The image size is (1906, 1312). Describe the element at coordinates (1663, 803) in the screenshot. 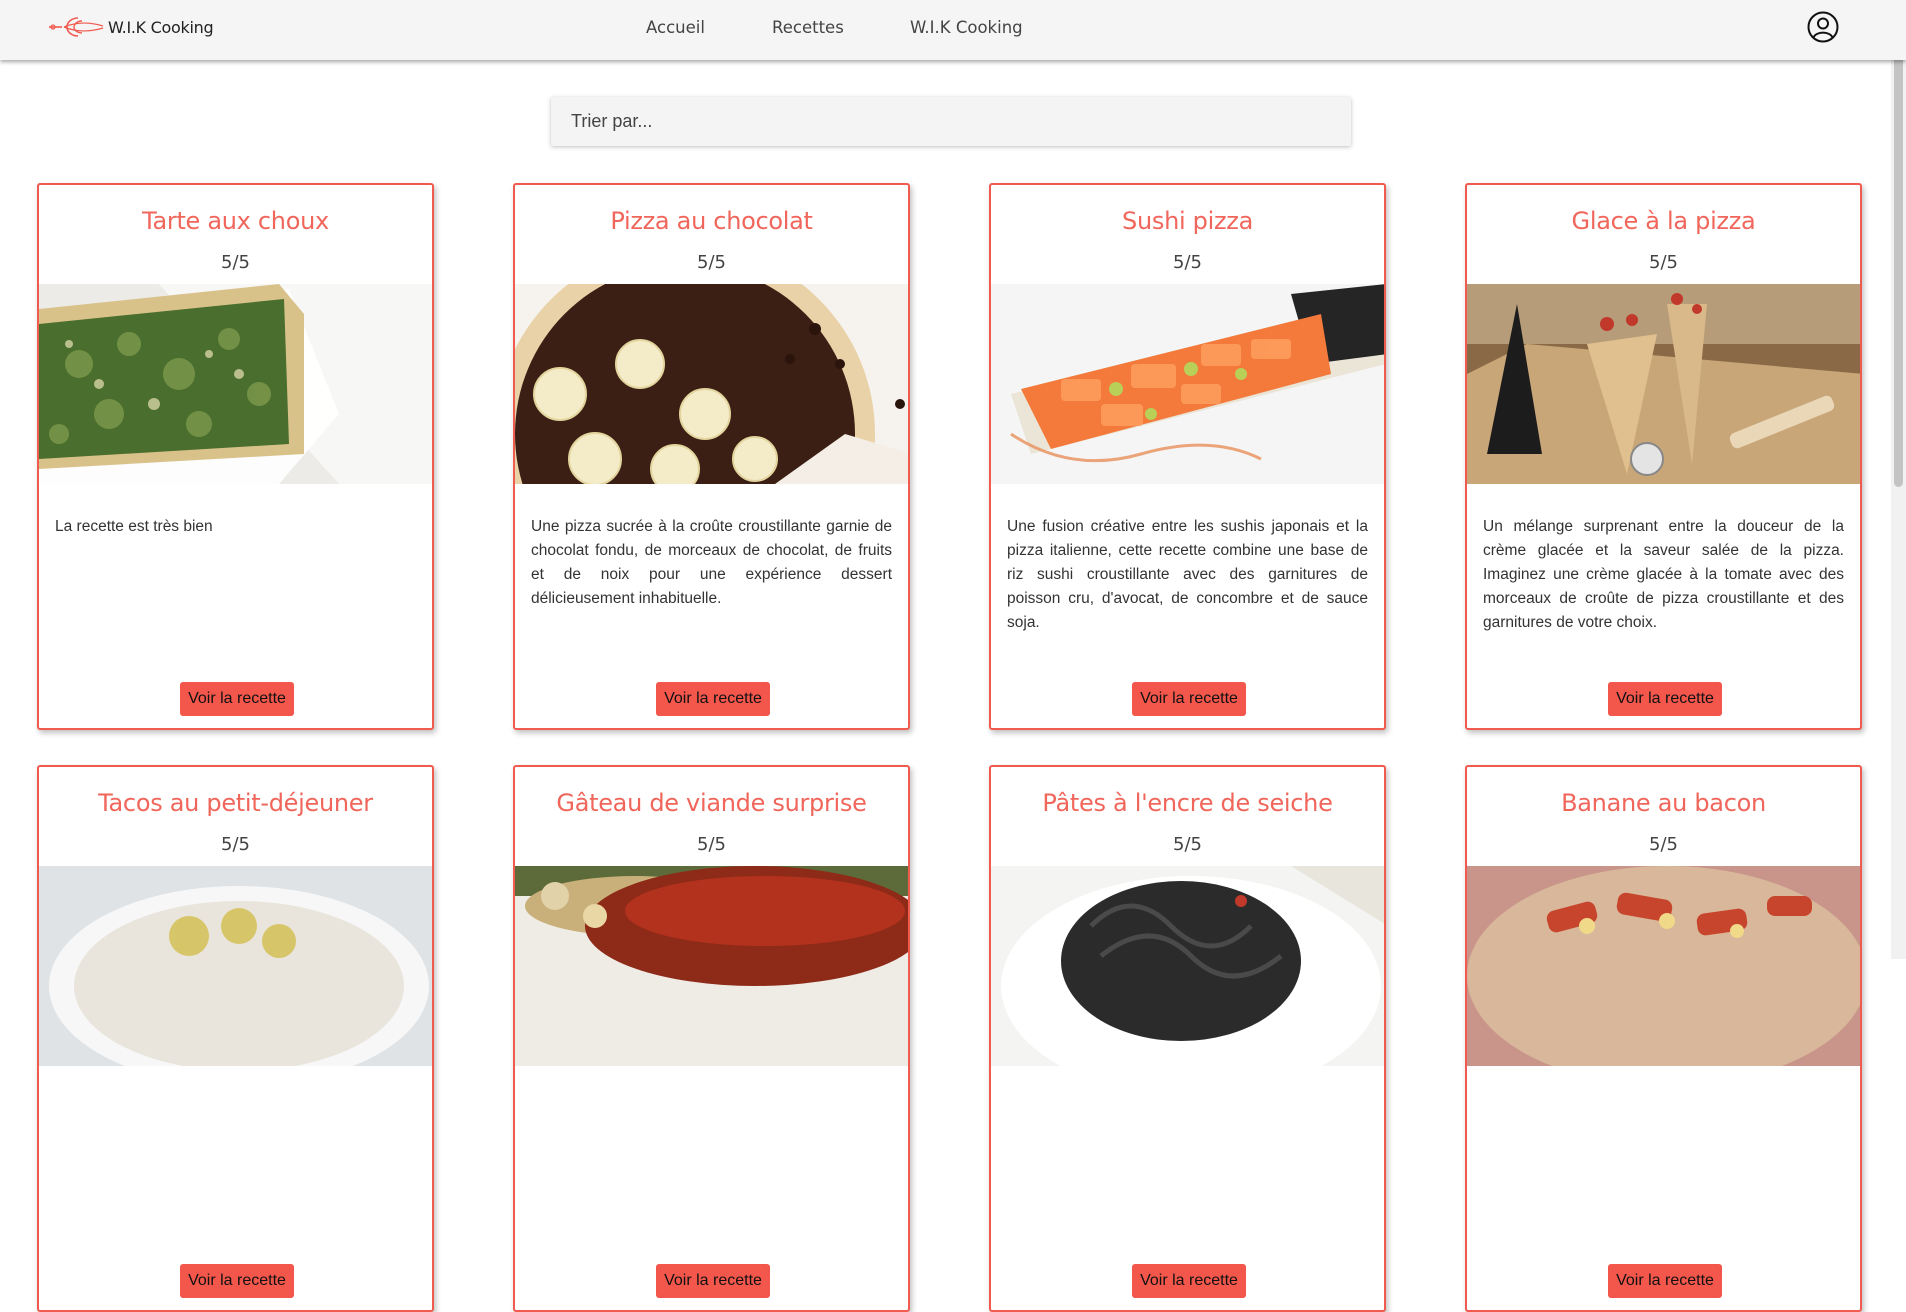

I see `recipe-title: Banane au bacon` at that location.